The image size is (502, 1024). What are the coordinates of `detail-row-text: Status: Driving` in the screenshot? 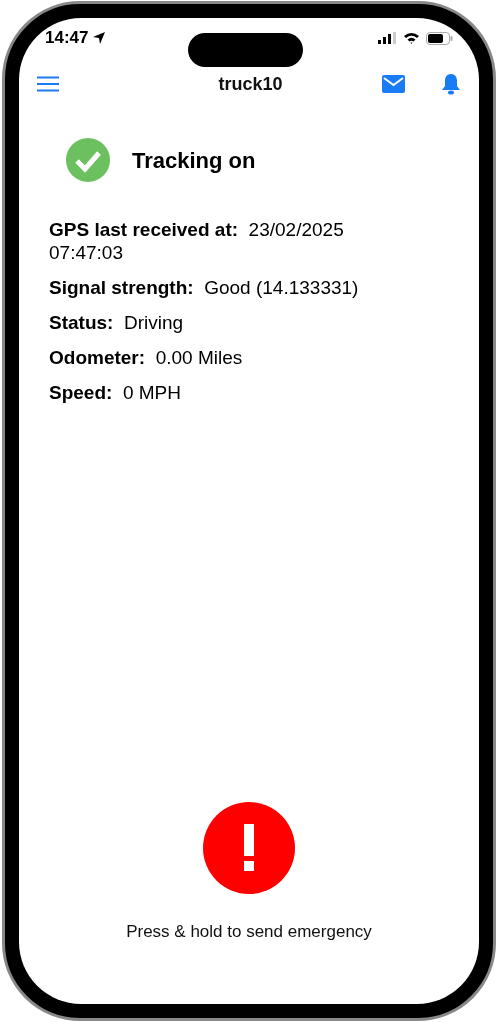 It's located at (117, 322).